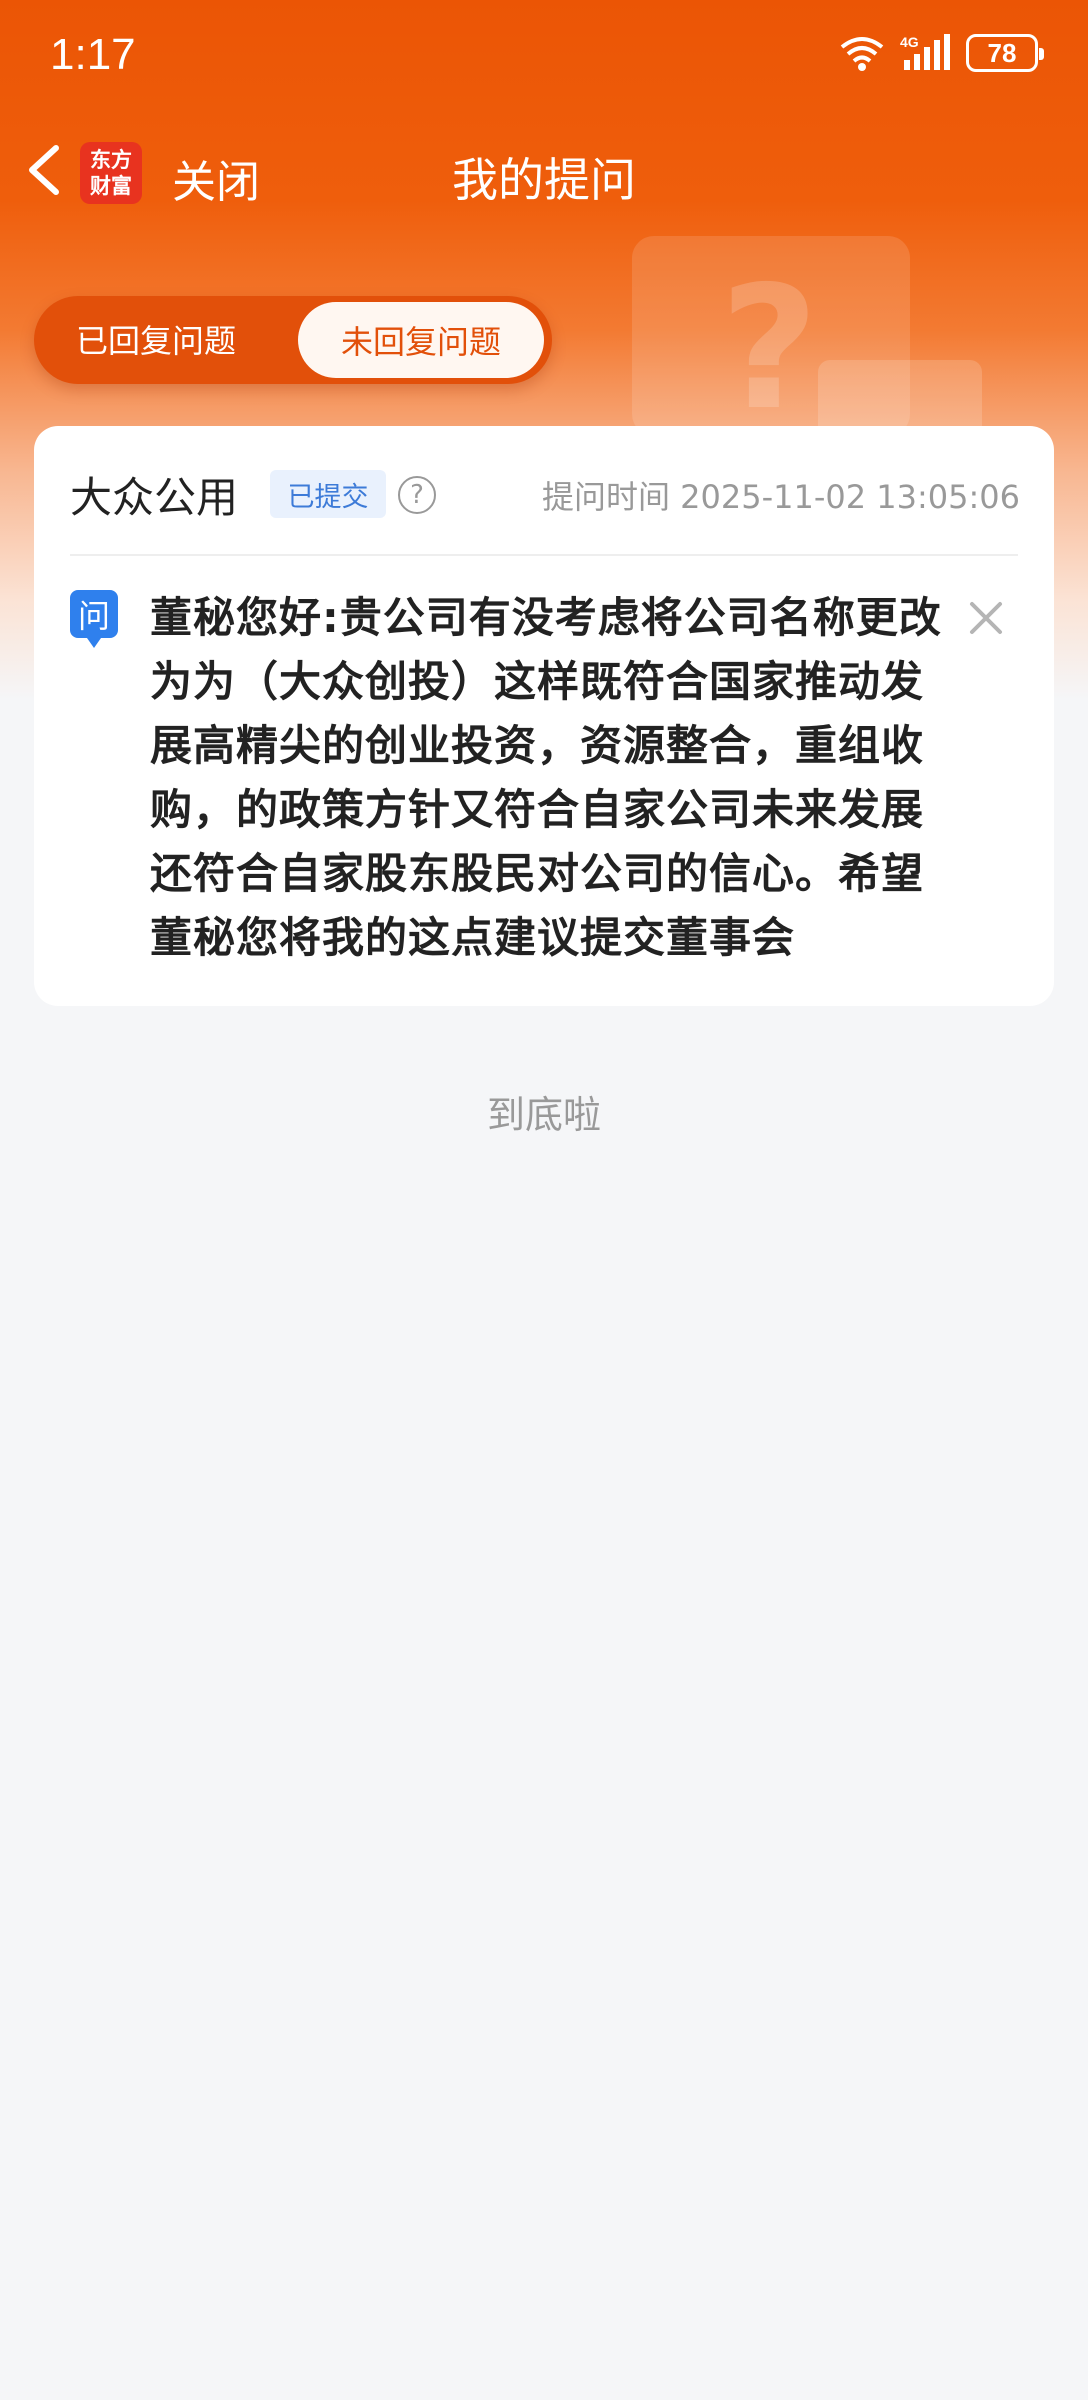 This screenshot has height=2400, width=1088. Describe the element at coordinates (925, 52) in the screenshot. I see `cellular-signal-icon: 4G` at that location.